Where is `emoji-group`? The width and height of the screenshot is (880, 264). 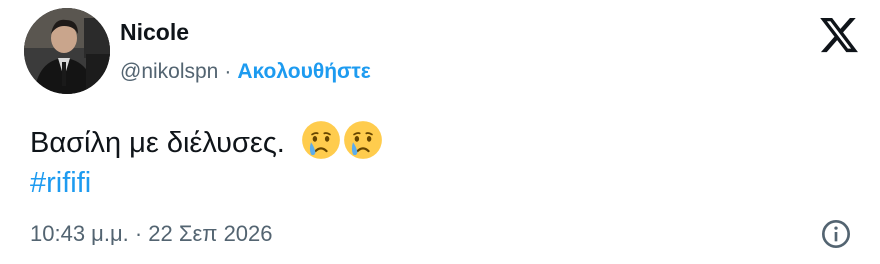 emoji-group is located at coordinates (341, 140).